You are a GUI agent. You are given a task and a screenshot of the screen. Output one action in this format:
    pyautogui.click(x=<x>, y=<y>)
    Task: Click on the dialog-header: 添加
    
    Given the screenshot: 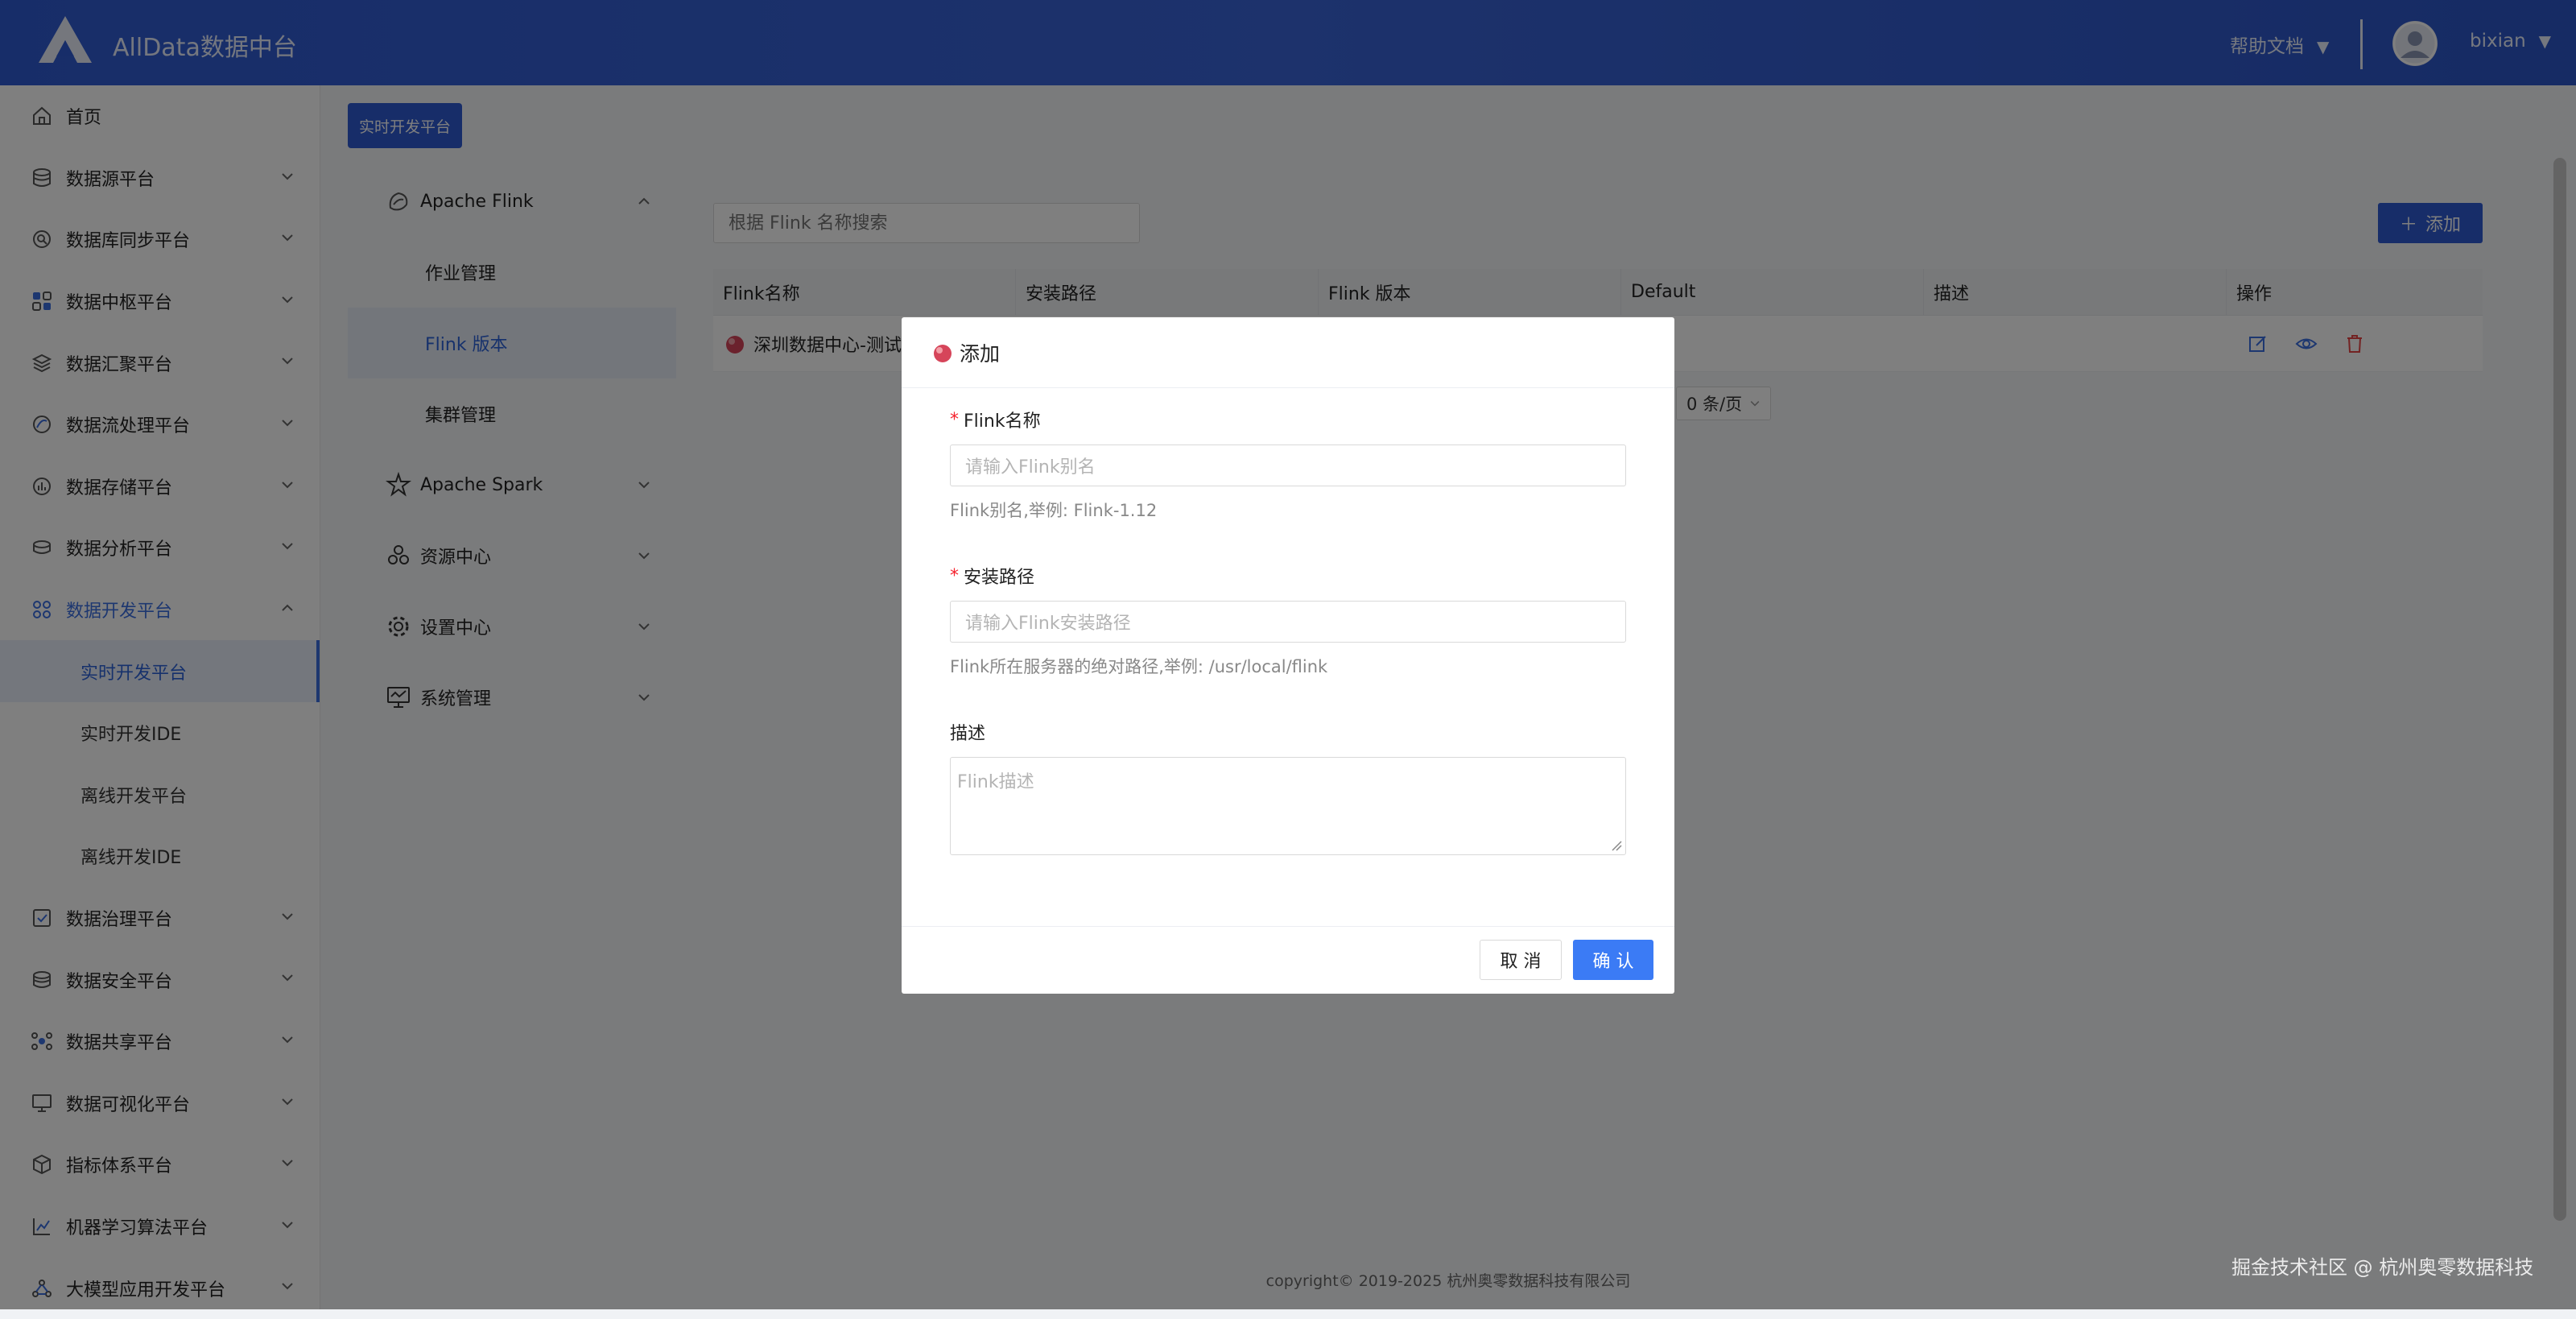 What is the action you would take?
    pyautogui.click(x=1288, y=352)
    